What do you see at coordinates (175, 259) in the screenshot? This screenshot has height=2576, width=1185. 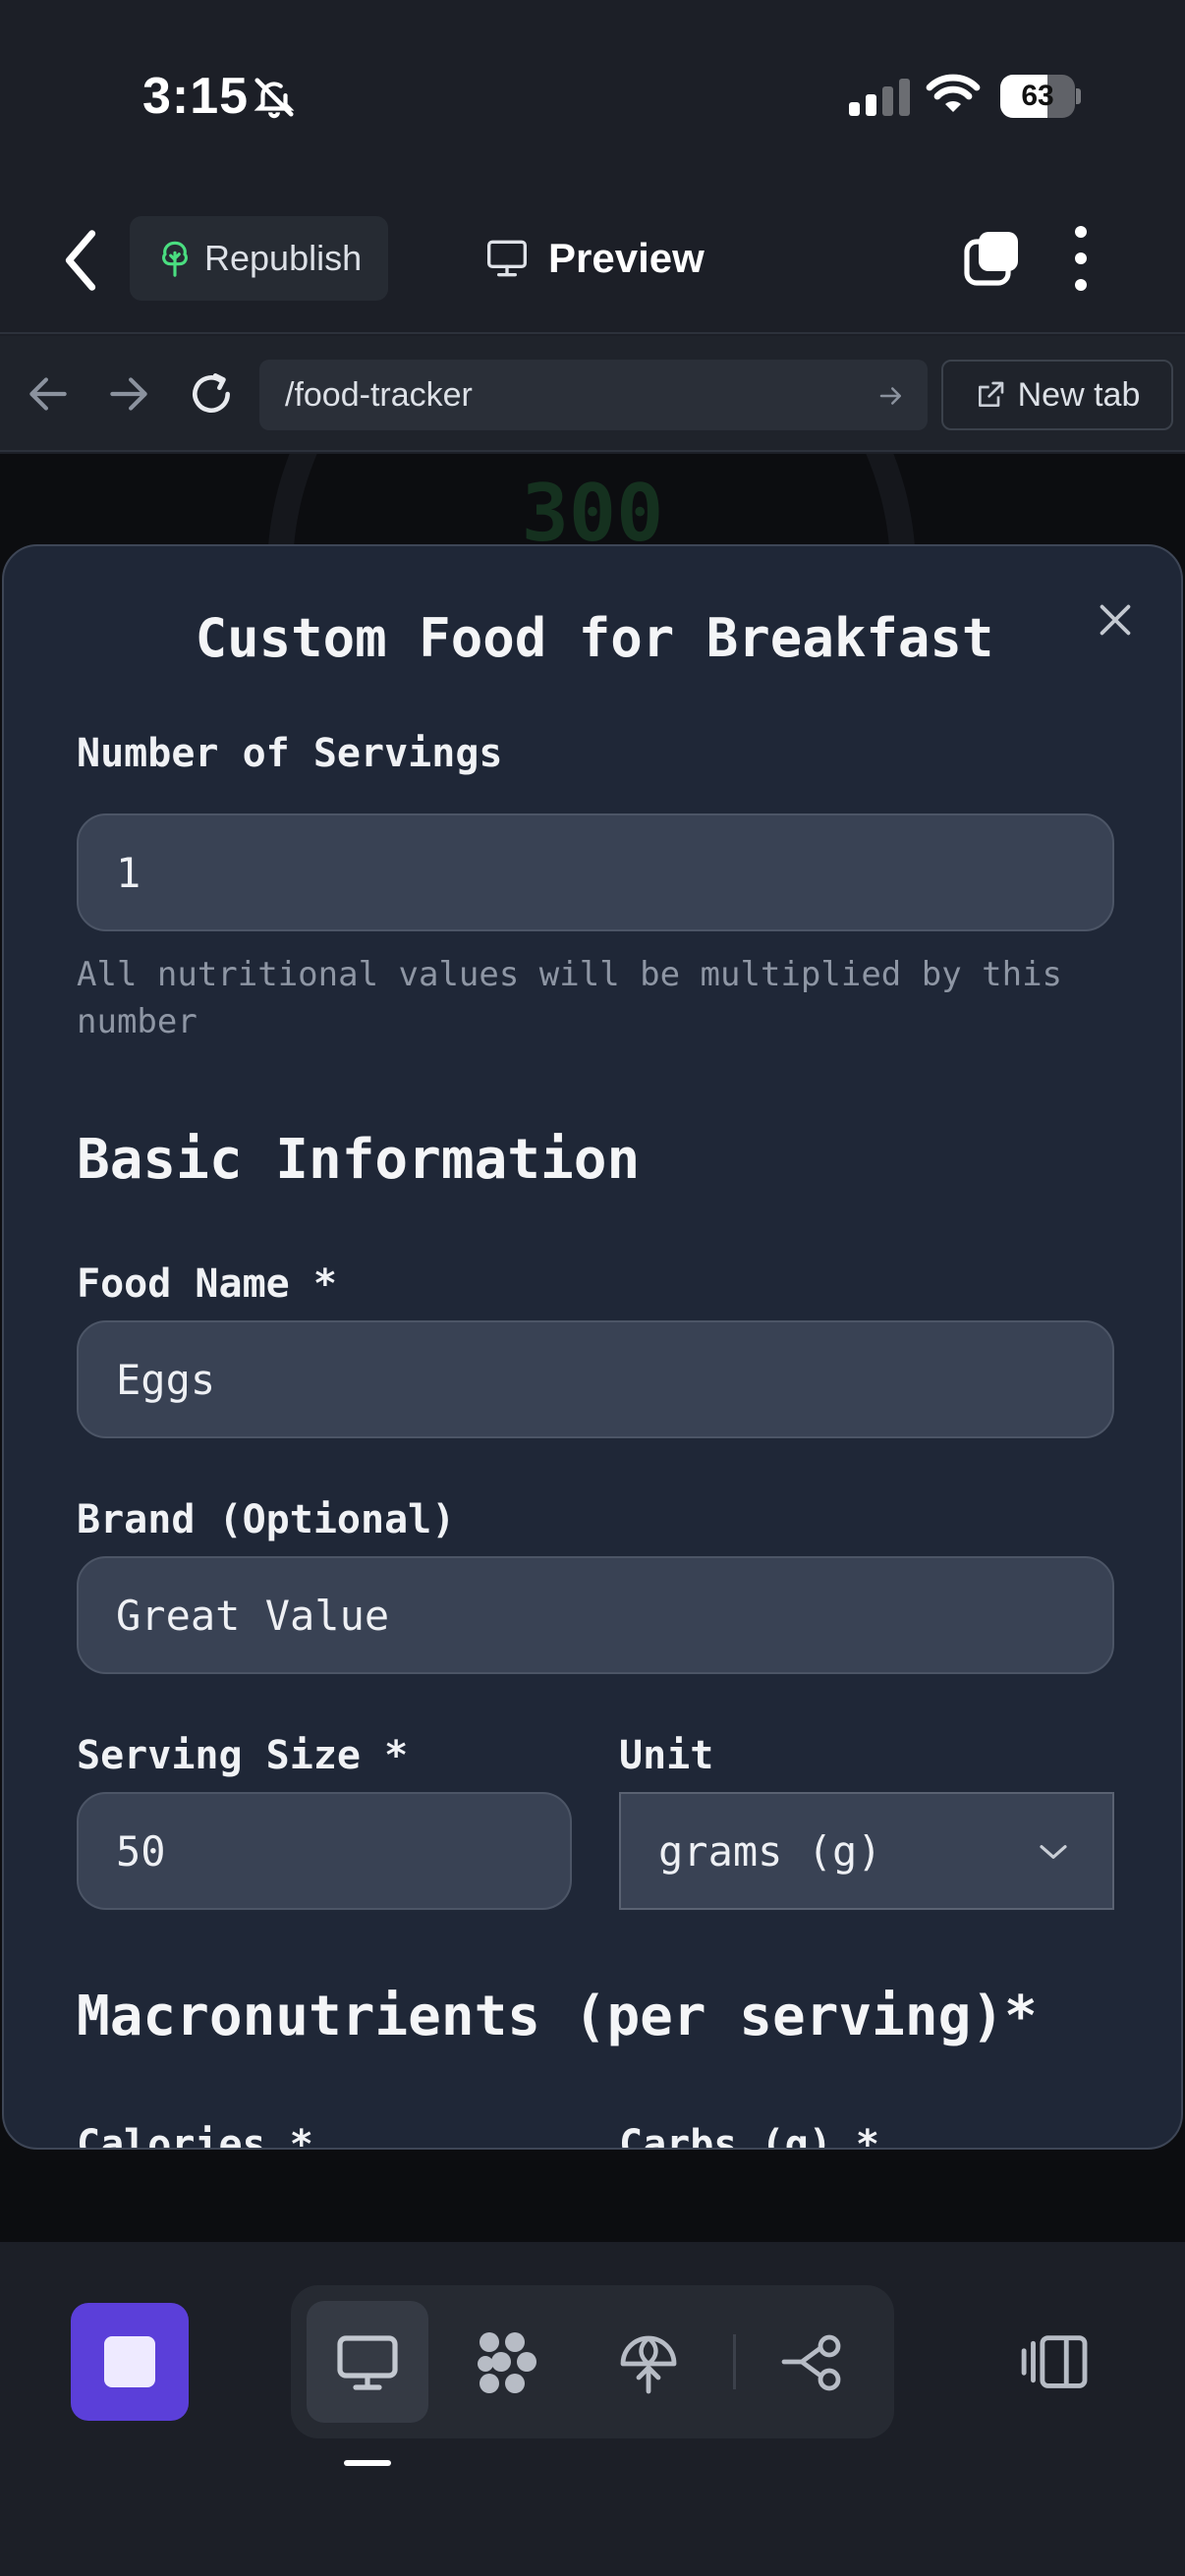 I see `tree-icon` at bounding box center [175, 259].